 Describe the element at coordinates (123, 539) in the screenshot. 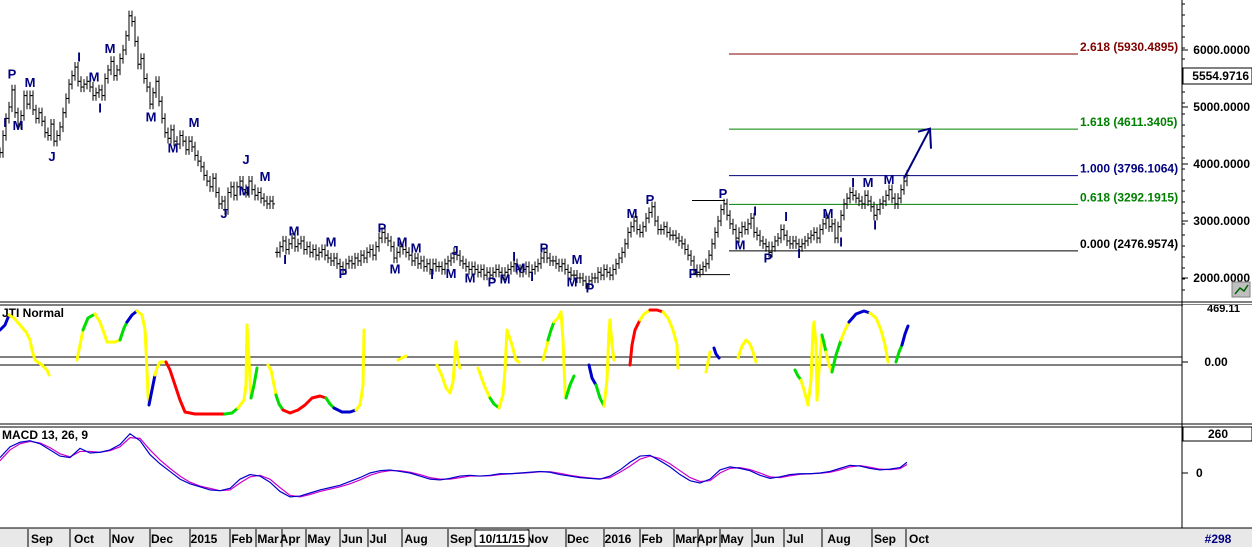

I see `time-axis-label: Nov` at that location.